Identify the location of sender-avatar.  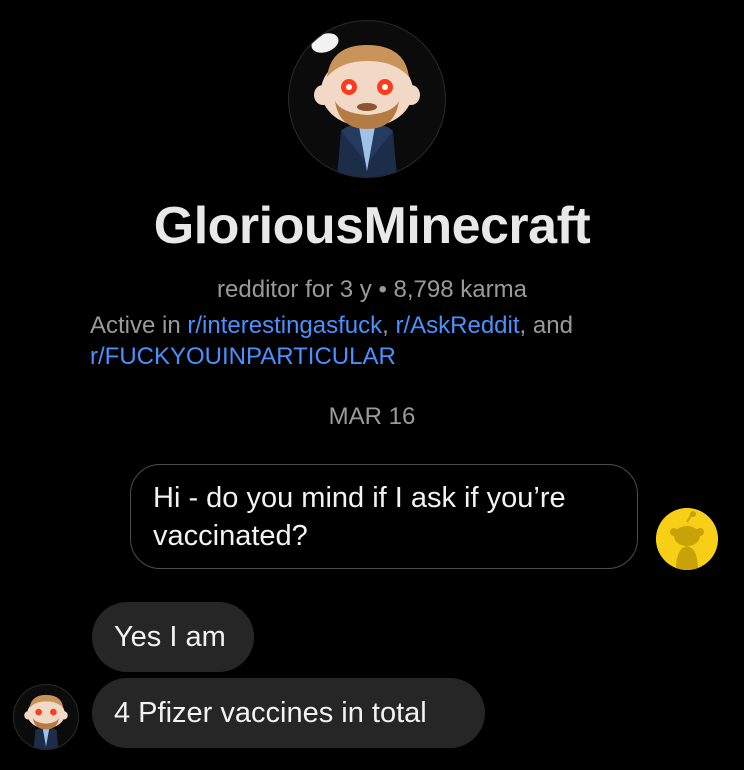
(46, 717).